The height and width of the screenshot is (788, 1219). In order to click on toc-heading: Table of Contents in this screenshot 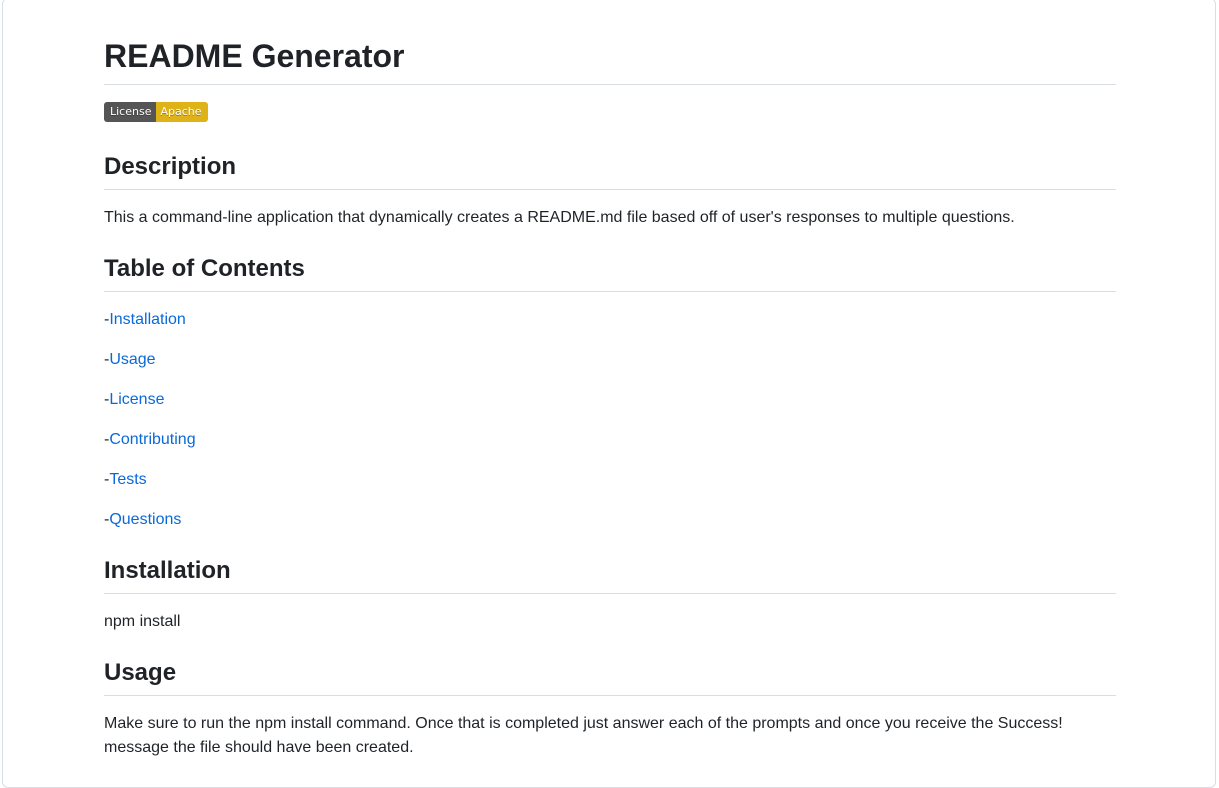, I will do `click(610, 273)`.